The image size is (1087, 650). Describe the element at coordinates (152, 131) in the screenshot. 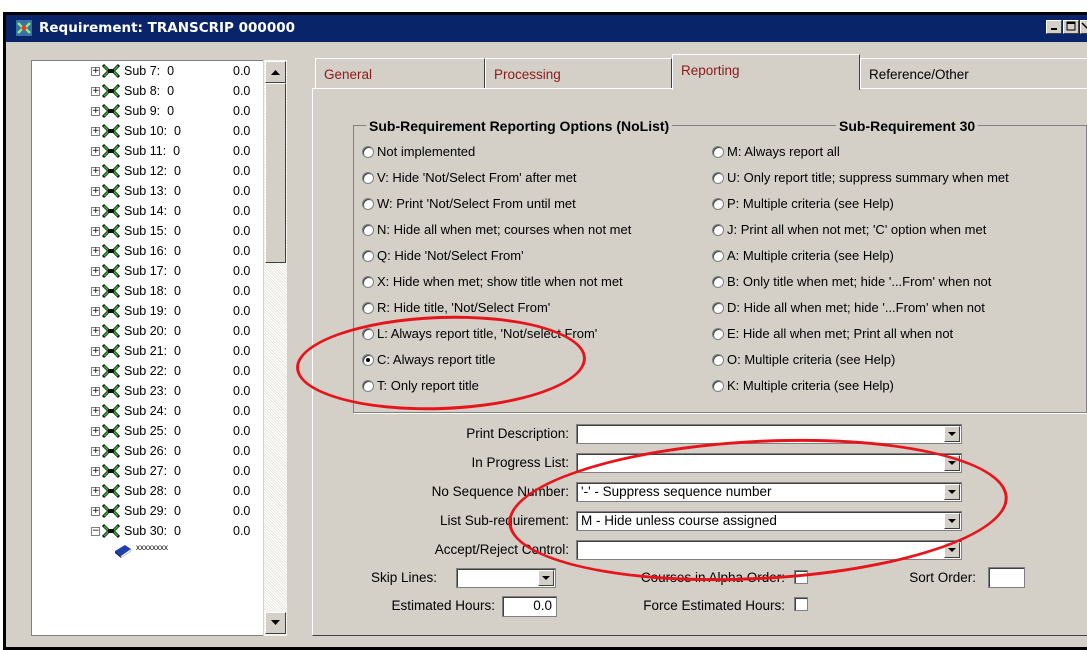

I see `tree-item: + Sub 10: 0 0.0` at that location.